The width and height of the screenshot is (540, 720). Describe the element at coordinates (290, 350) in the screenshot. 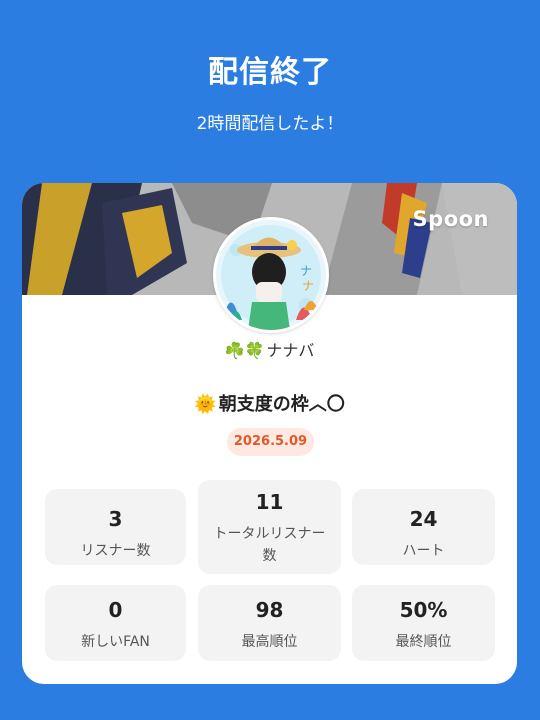

I see `username-text: ナナバ` at that location.